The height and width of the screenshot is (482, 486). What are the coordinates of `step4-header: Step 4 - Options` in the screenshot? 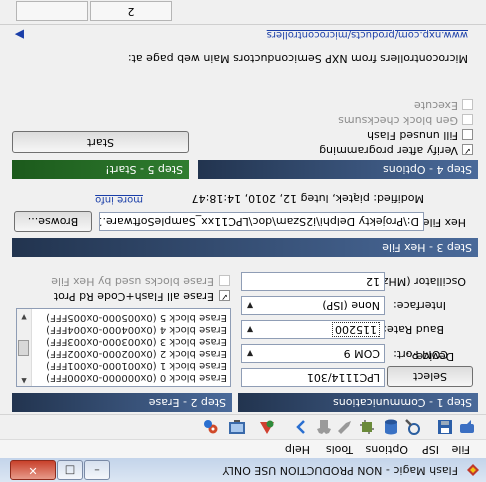 It's located at (338, 169).